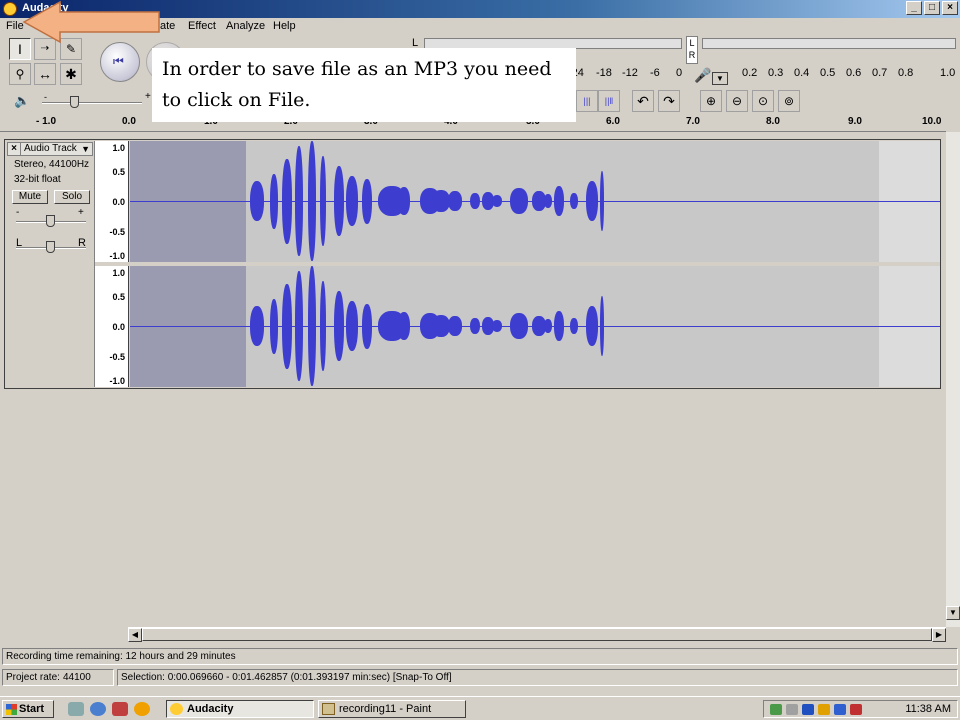  I want to click on scale-tick: -0.5, so click(117, 232).